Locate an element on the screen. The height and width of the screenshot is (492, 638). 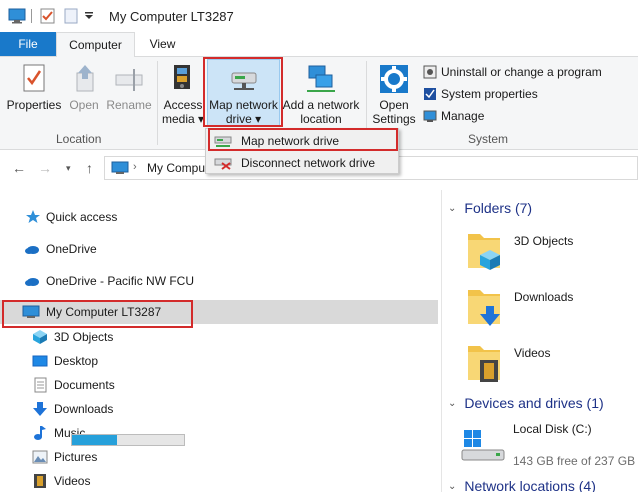
rename-icon is located at coordinates (129, 80).